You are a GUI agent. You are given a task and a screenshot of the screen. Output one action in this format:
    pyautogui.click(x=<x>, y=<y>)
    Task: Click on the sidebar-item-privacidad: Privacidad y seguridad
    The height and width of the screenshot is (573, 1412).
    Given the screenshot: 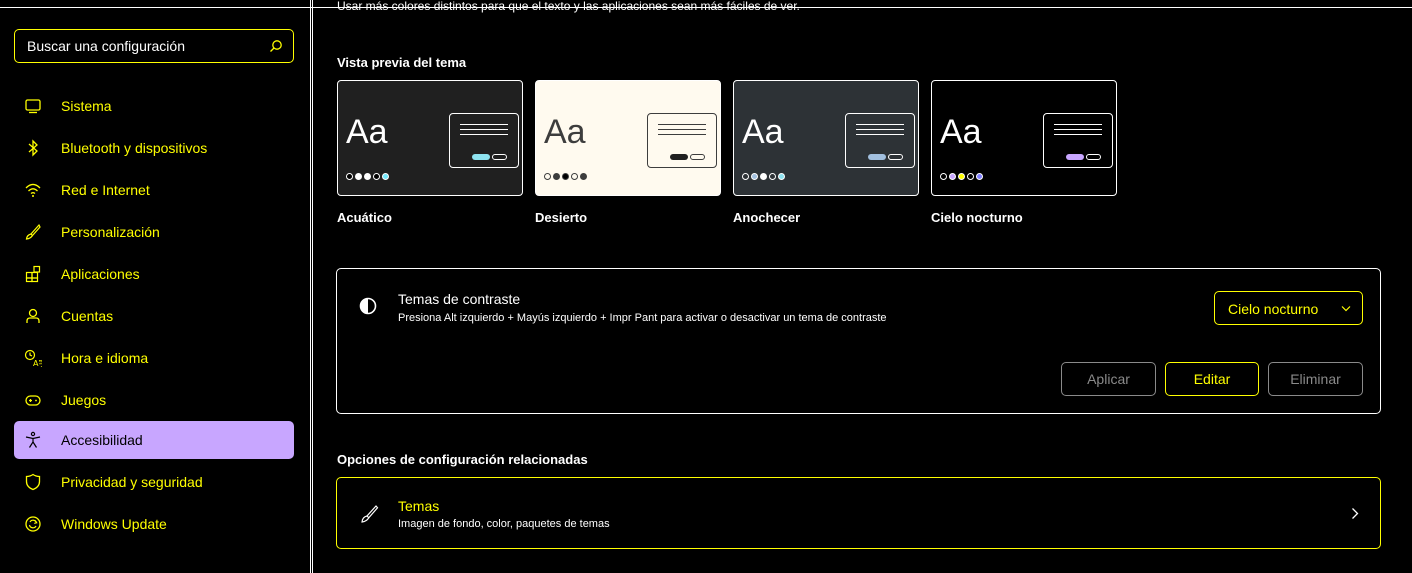 What is the action you would take?
    pyautogui.click(x=154, y=482)
    